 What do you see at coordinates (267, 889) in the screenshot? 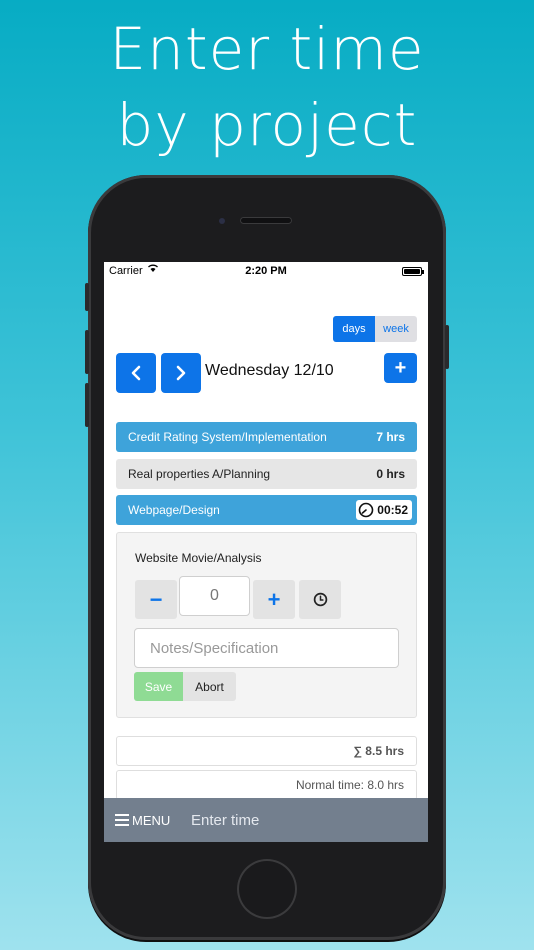
I see `home-button` at bounding box center [267, 889].